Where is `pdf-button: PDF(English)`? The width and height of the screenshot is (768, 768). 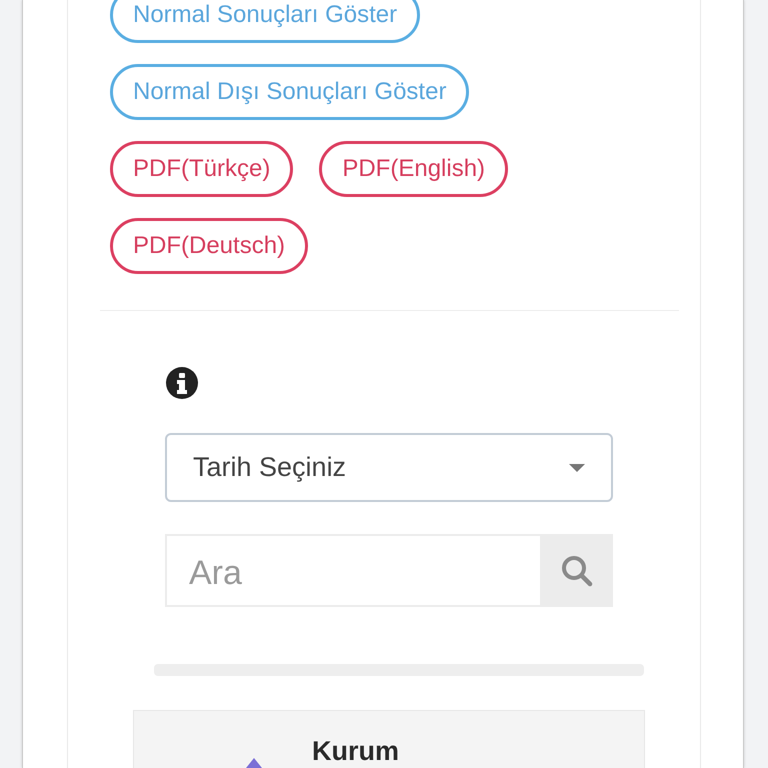
pdf-button: PDF(English) is located at coordinates (413, 169).